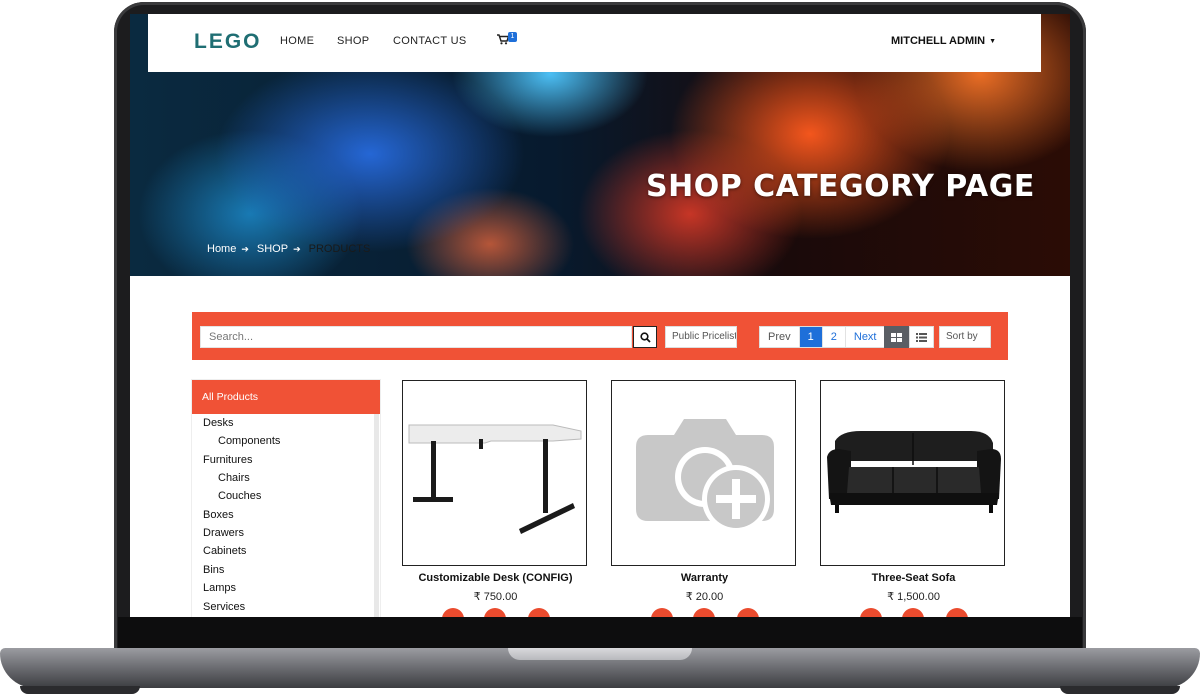 This screenshot has width=1200, height=697. Describe the element at coordinates (865, 337) in the screenshot. I see `pagination-next: Next` at that location.